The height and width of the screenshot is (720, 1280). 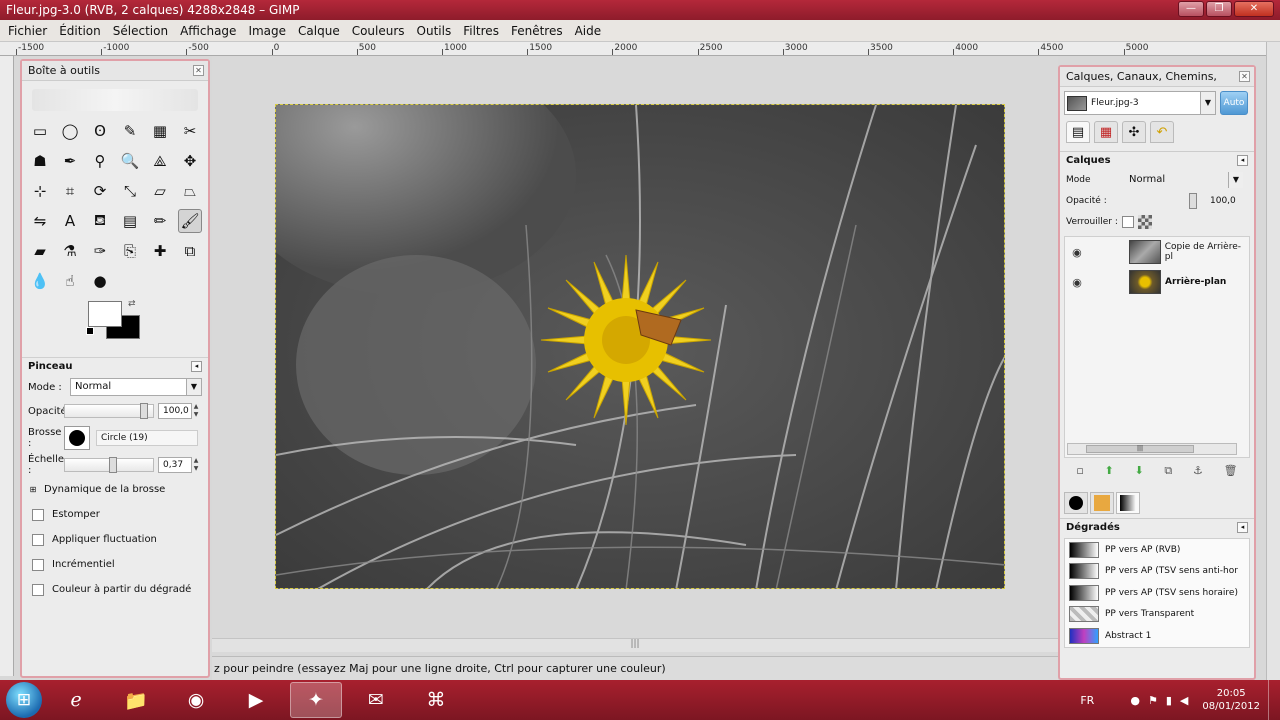 What do you see at coordinates (77, 438) in the screenshot?
I see `brush-picker` at bounding box center [77, 438].